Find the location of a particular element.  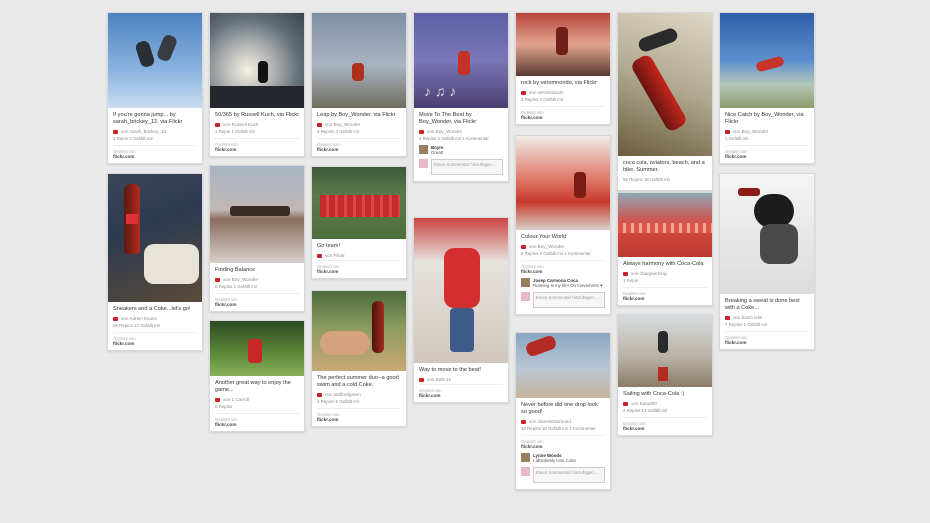

pin-image: ♪ ♫ ♪ is located at coordinates (461, 60).